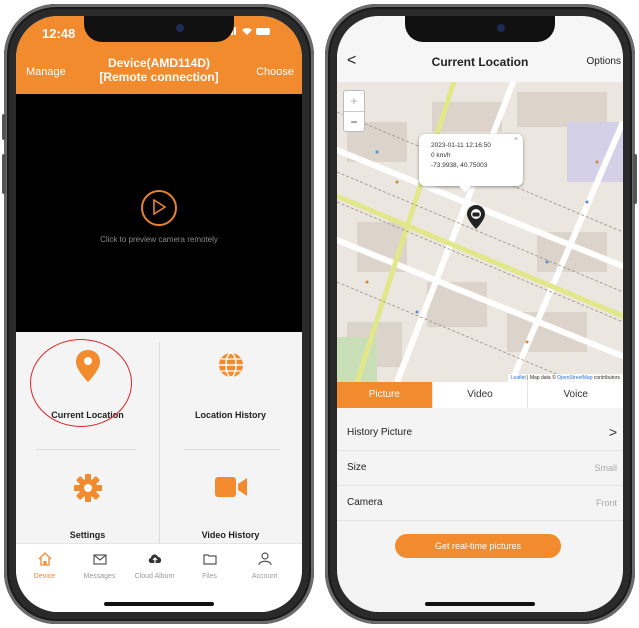 The image size is (639, 628). What do you see at coordinates (476, 219) in the screenshot?
I see `location-marker-icon` at bounding box center [476, 219].